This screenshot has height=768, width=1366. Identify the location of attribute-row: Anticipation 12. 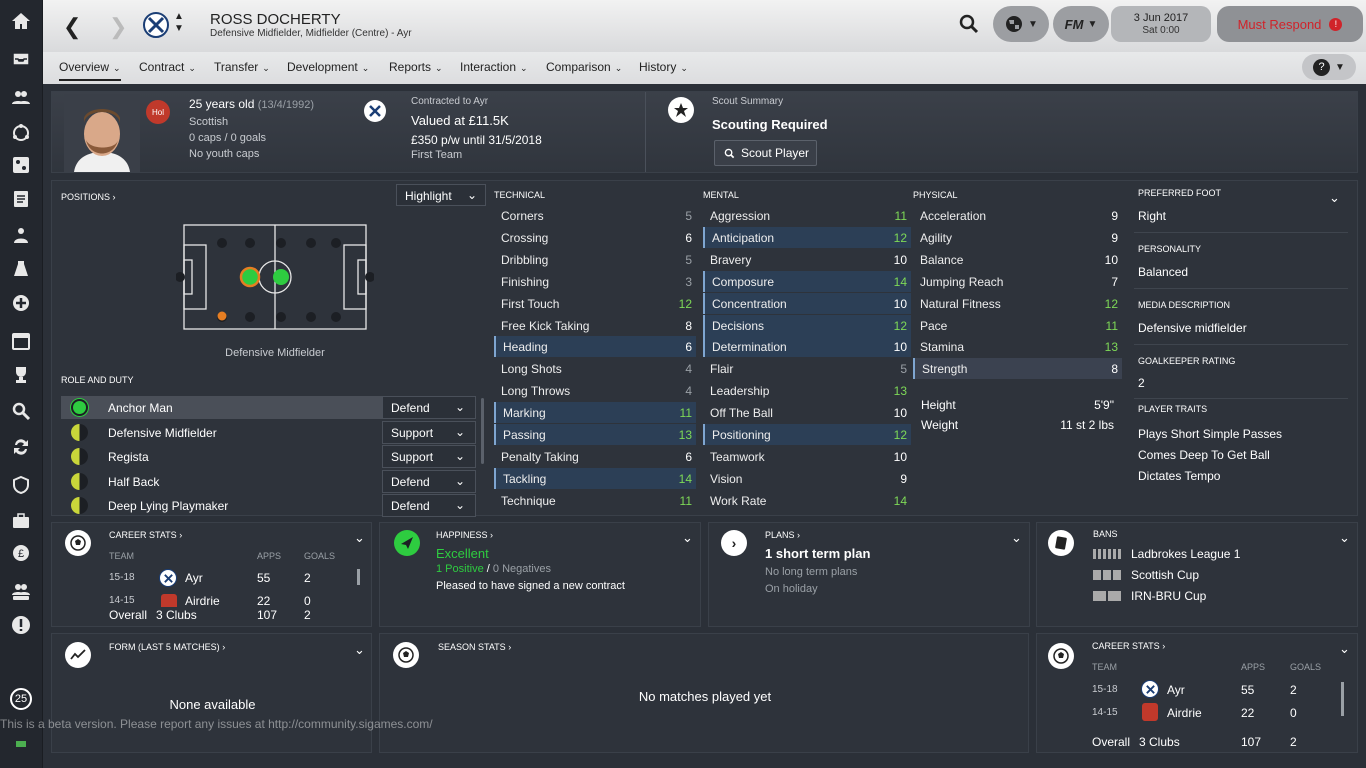
(807, 237).